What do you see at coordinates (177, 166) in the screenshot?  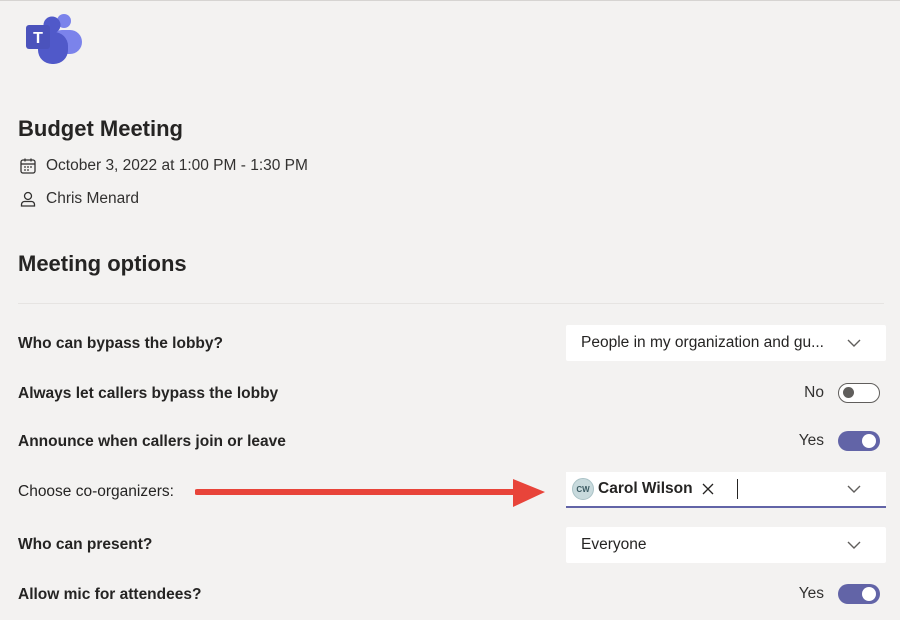 I see `meeting-datetime: October 3, 2022 at 1:00 PM - 1:30 PM` at bounding box center [177, 166].